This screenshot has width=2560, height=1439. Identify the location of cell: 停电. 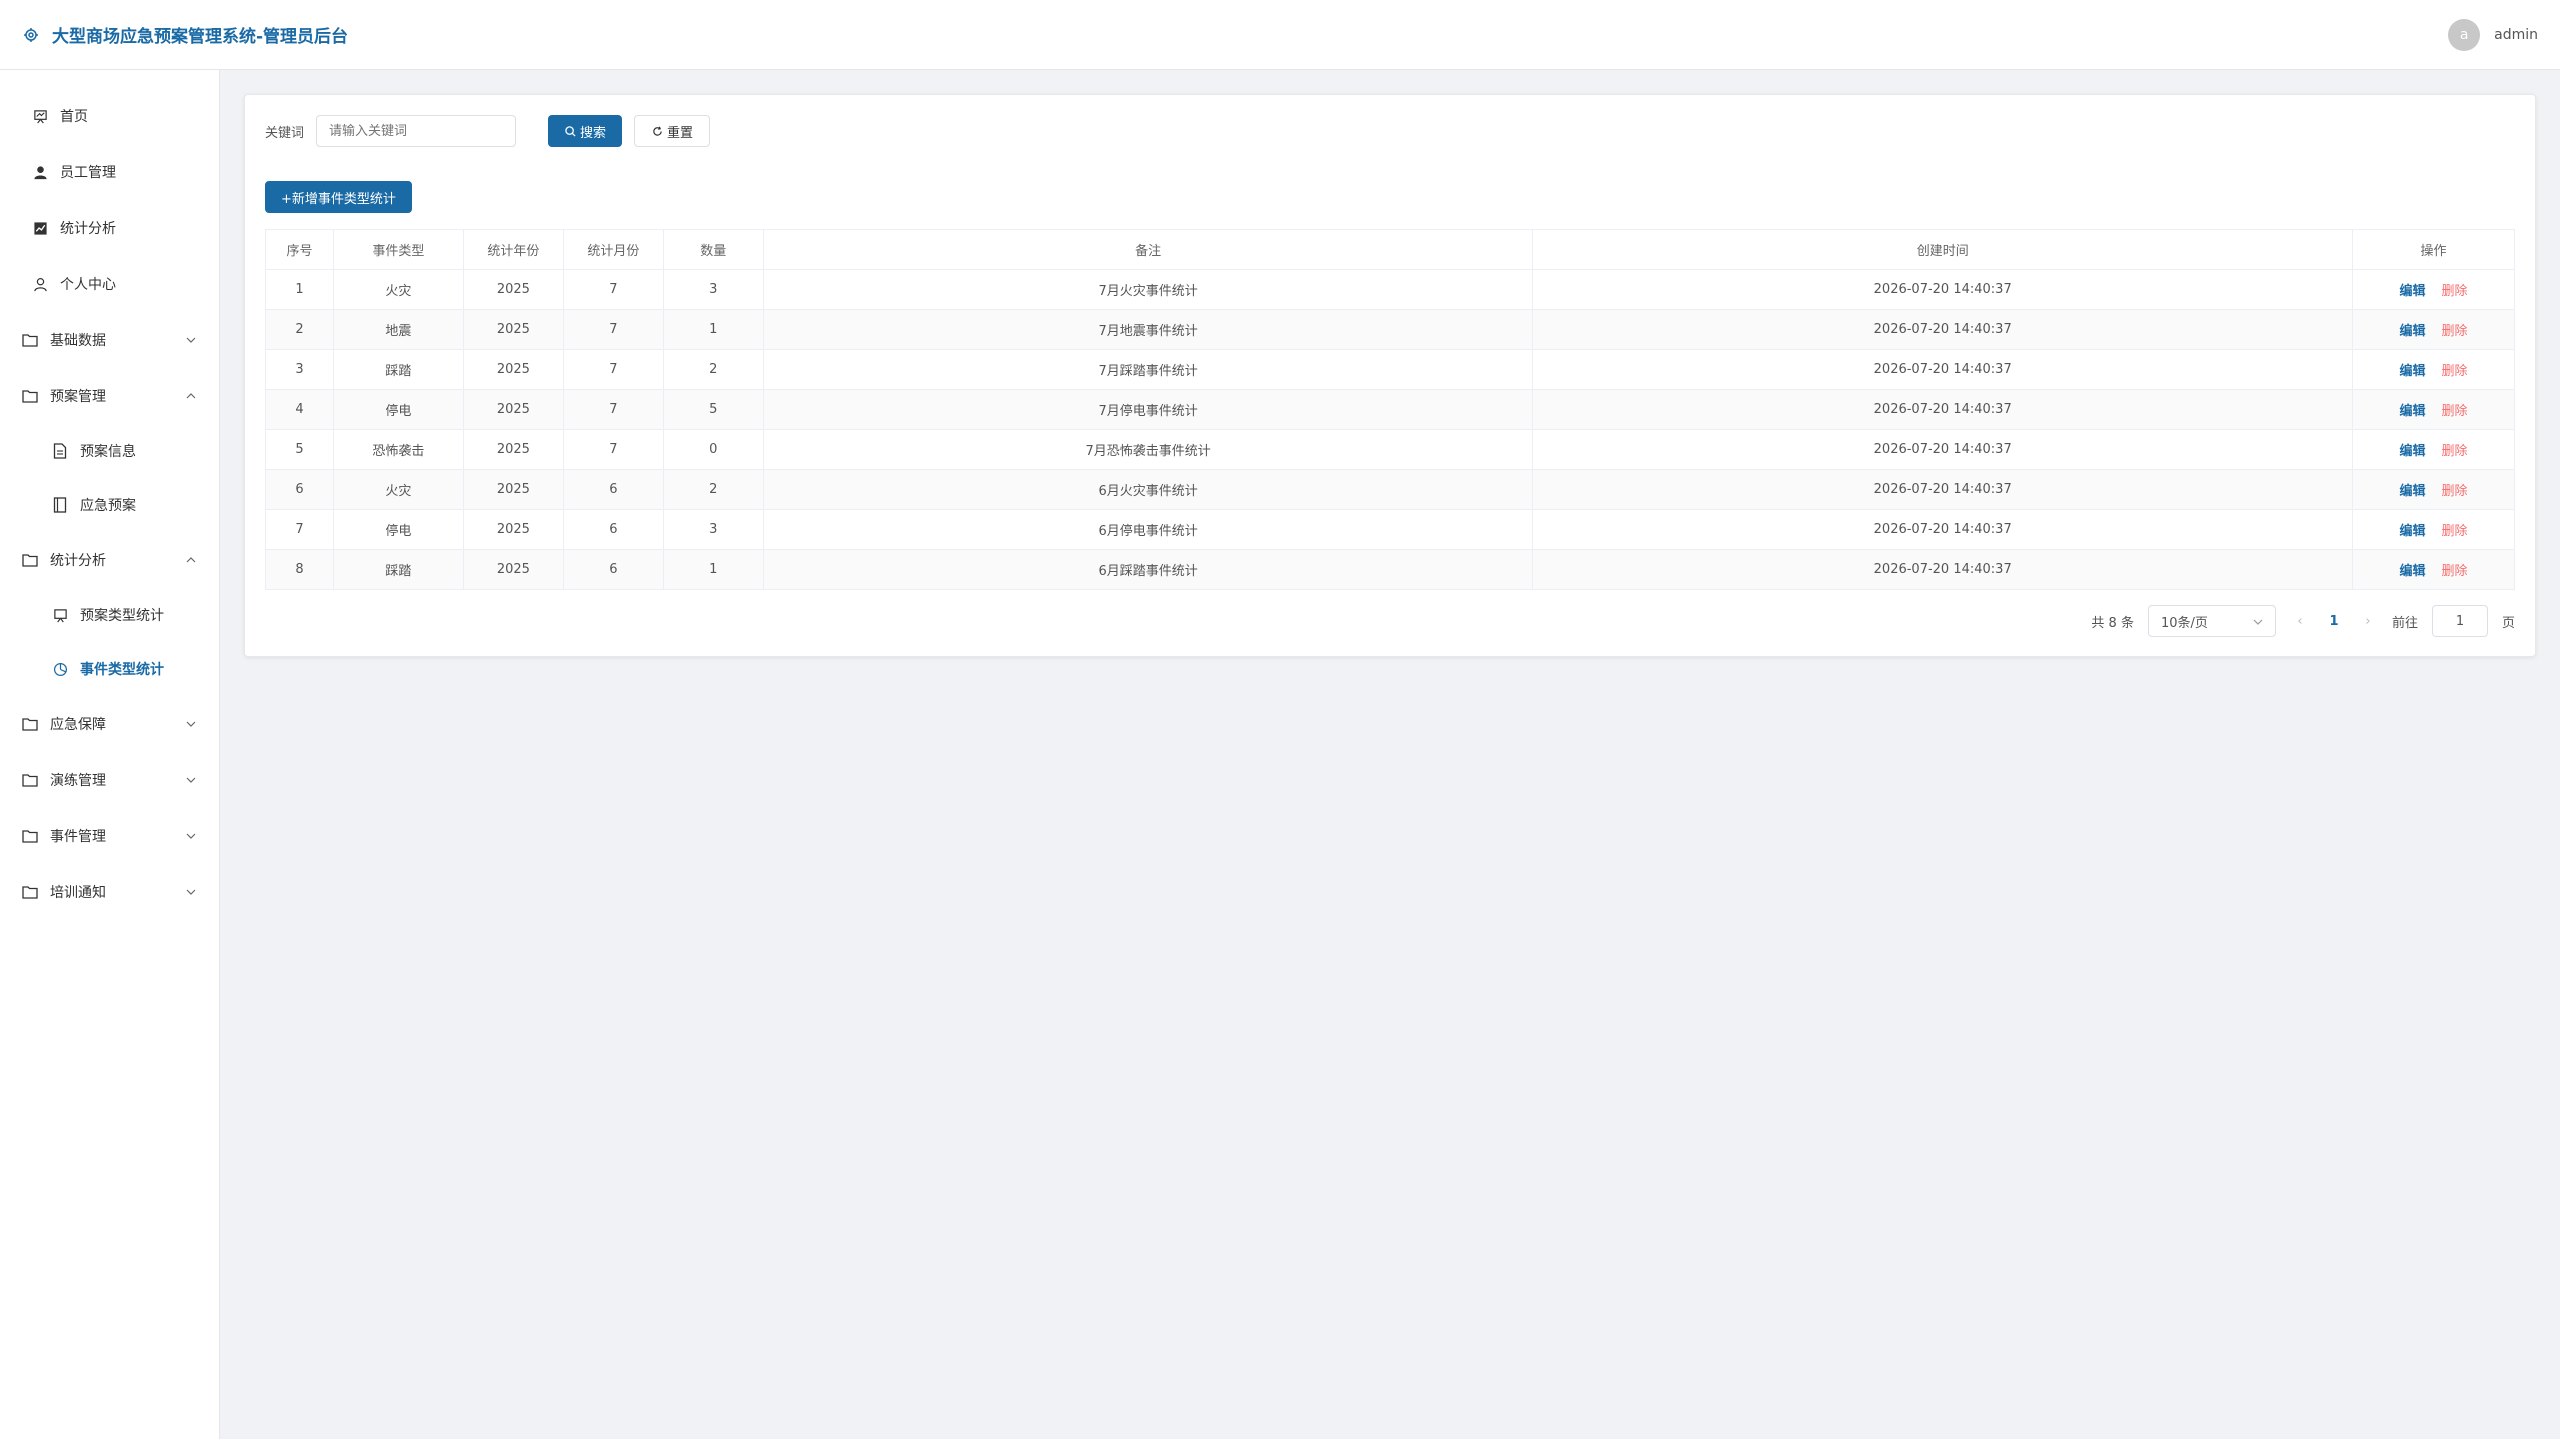
(398, 529).